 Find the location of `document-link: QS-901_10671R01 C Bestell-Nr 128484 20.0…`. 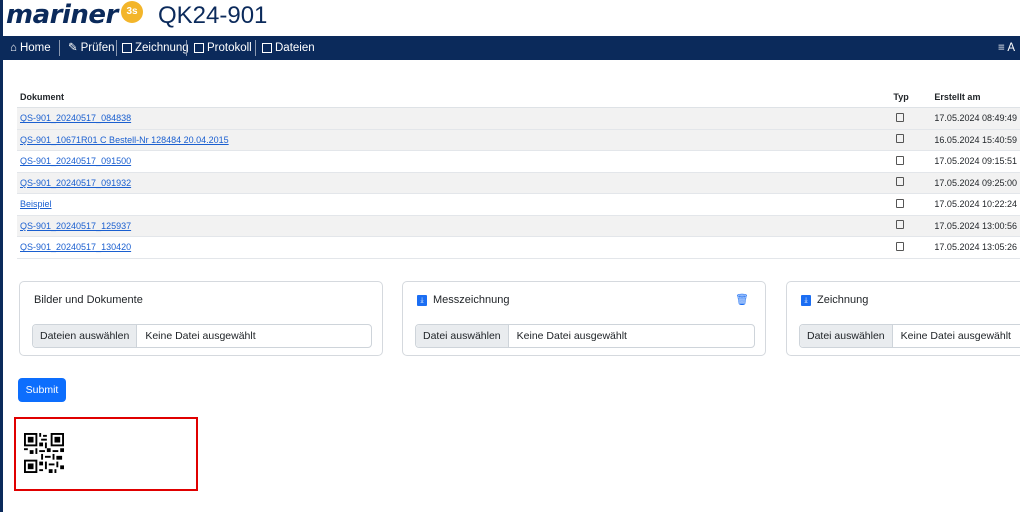

document-link: QS-901_10671R01 C Bestell-Nr 128484 20.0… is located at coordinates (124, 140).